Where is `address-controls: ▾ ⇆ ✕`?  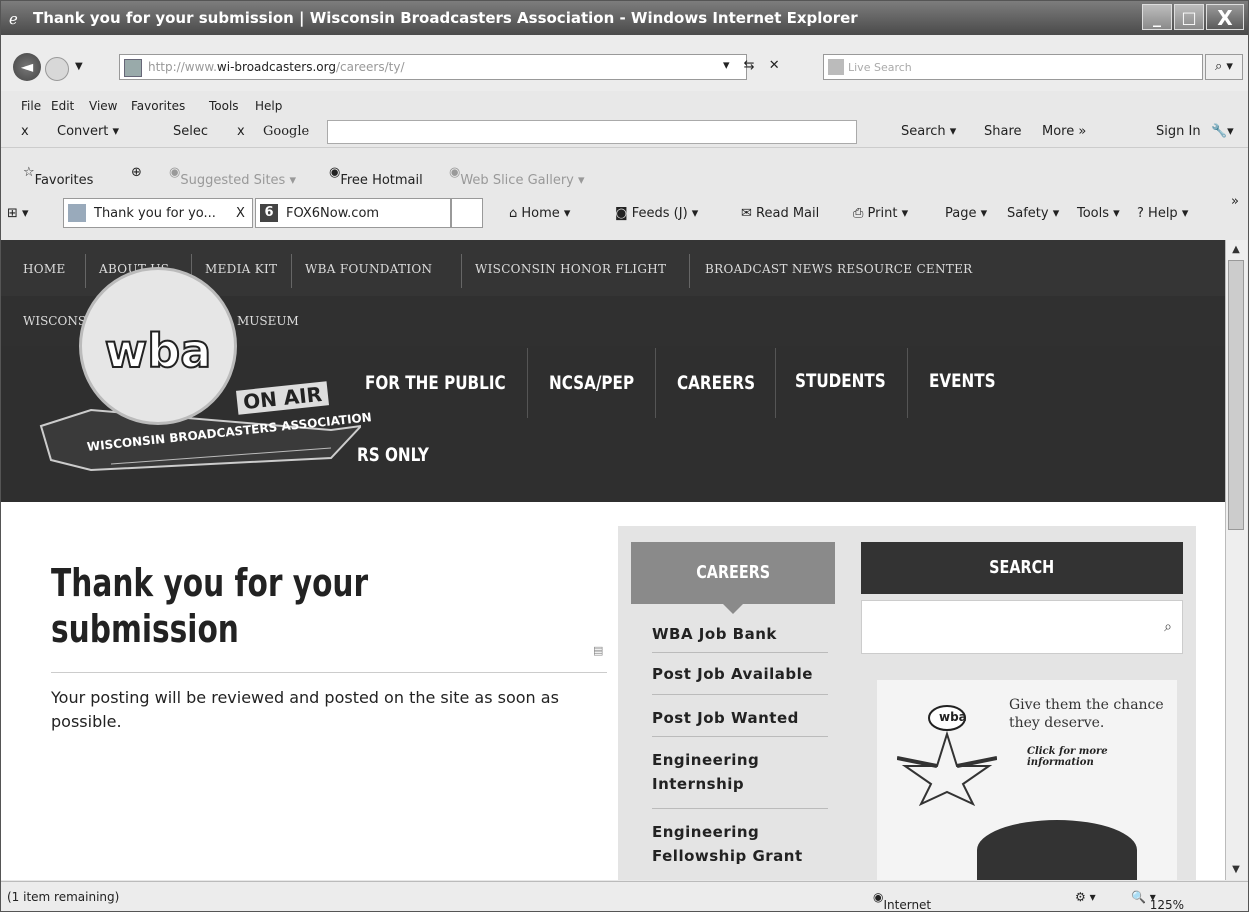
address-controls: ▾ ⇆ ✕ is located at coordinates (751, 65).